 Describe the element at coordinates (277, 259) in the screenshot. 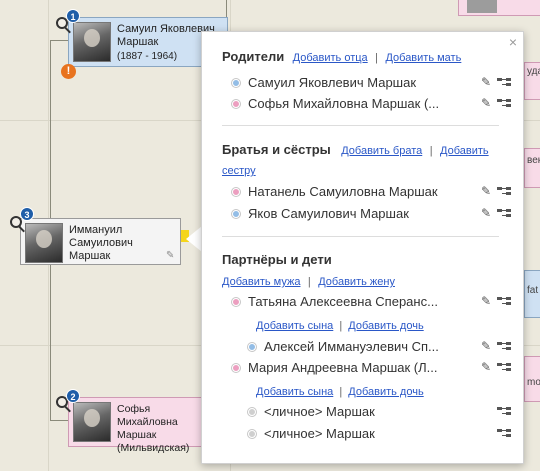

I see `section-title-partners: Партнёры и дети` at that location.